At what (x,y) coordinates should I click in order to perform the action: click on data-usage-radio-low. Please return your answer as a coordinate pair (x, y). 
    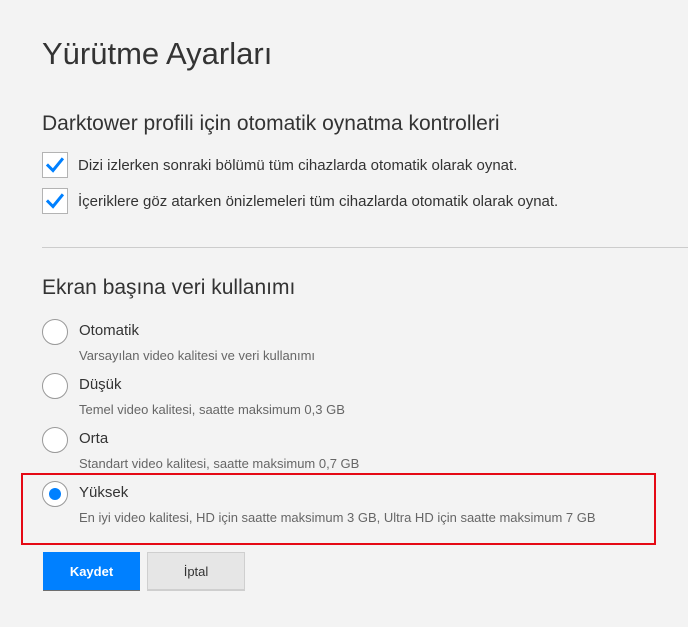
    Looking at the image, I should click on (55, 386).